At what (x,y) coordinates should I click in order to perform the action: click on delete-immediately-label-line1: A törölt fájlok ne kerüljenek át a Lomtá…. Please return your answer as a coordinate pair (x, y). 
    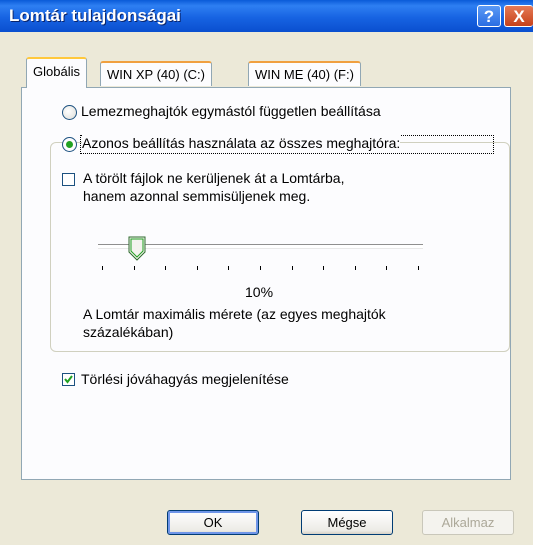
    Looking at the image, I should click on (213, 178).